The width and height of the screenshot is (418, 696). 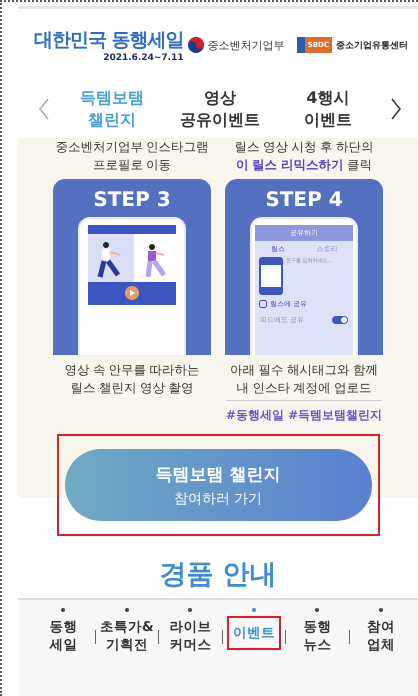 What do you see at coordinates (263, 304) in the screenshot?
I see `reels-icon` at bounding box center [263, 304].